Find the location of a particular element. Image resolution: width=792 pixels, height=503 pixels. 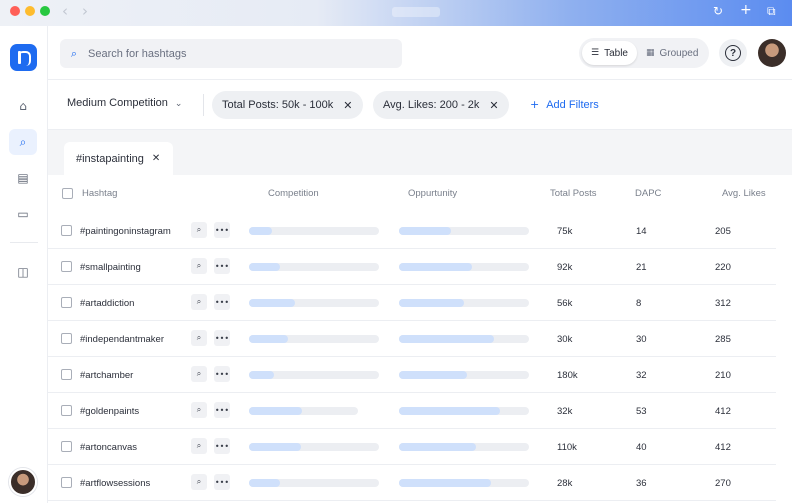

total-posts-value: 56k is located at coordinates (565, 303).